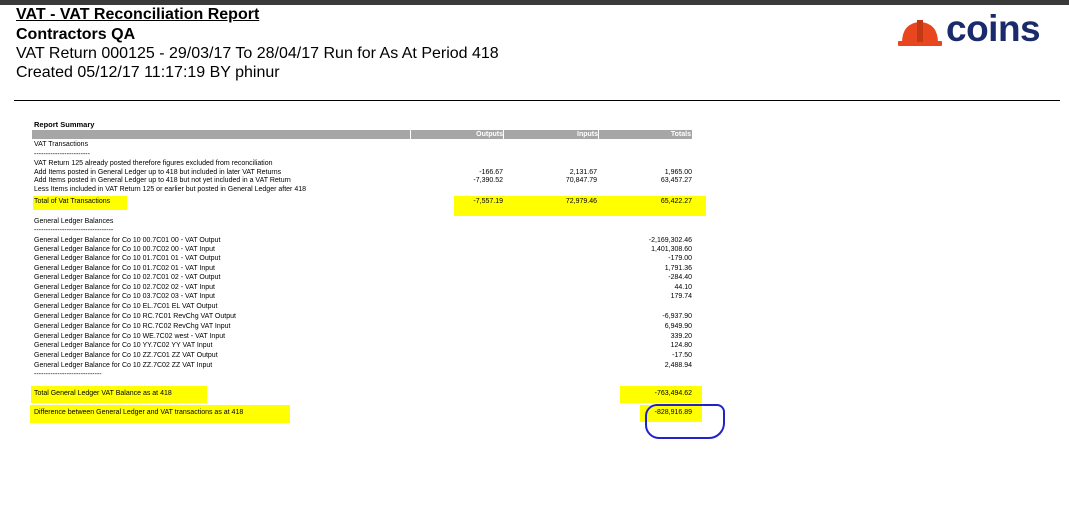 This screenshot has height=510, width=1069. I want to click on gl-row-total: -2,169,302.46, so click(670, 240).